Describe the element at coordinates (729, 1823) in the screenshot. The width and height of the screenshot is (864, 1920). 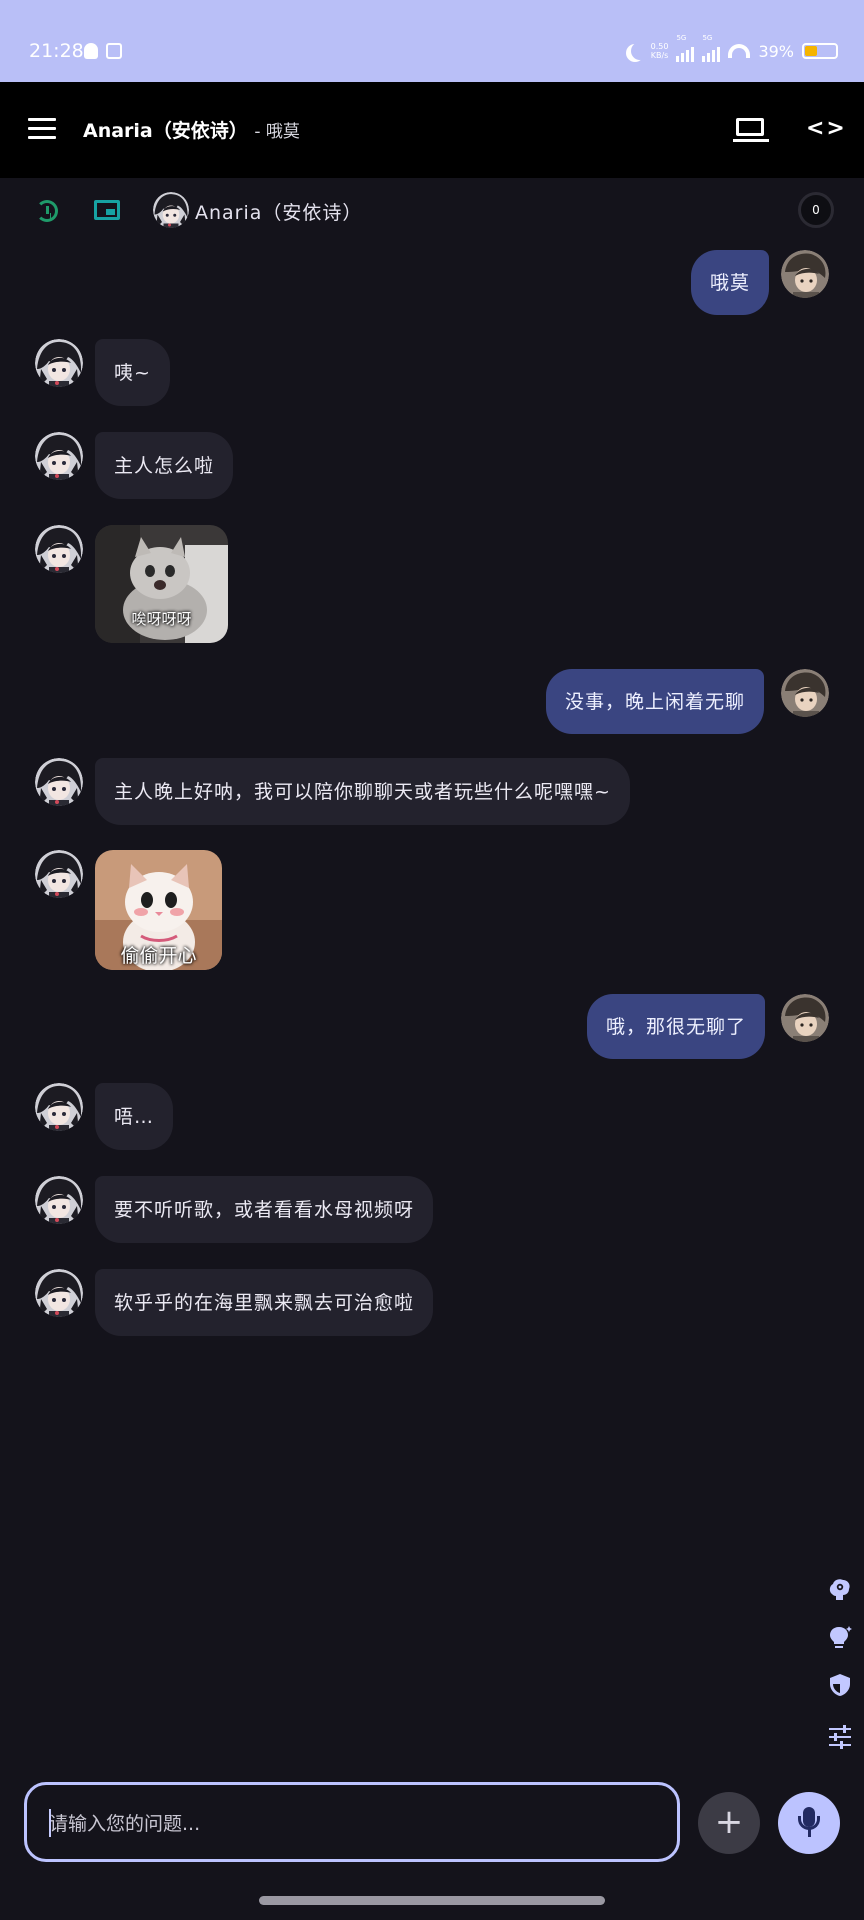
I see `add-attachment-button: +` at that location.